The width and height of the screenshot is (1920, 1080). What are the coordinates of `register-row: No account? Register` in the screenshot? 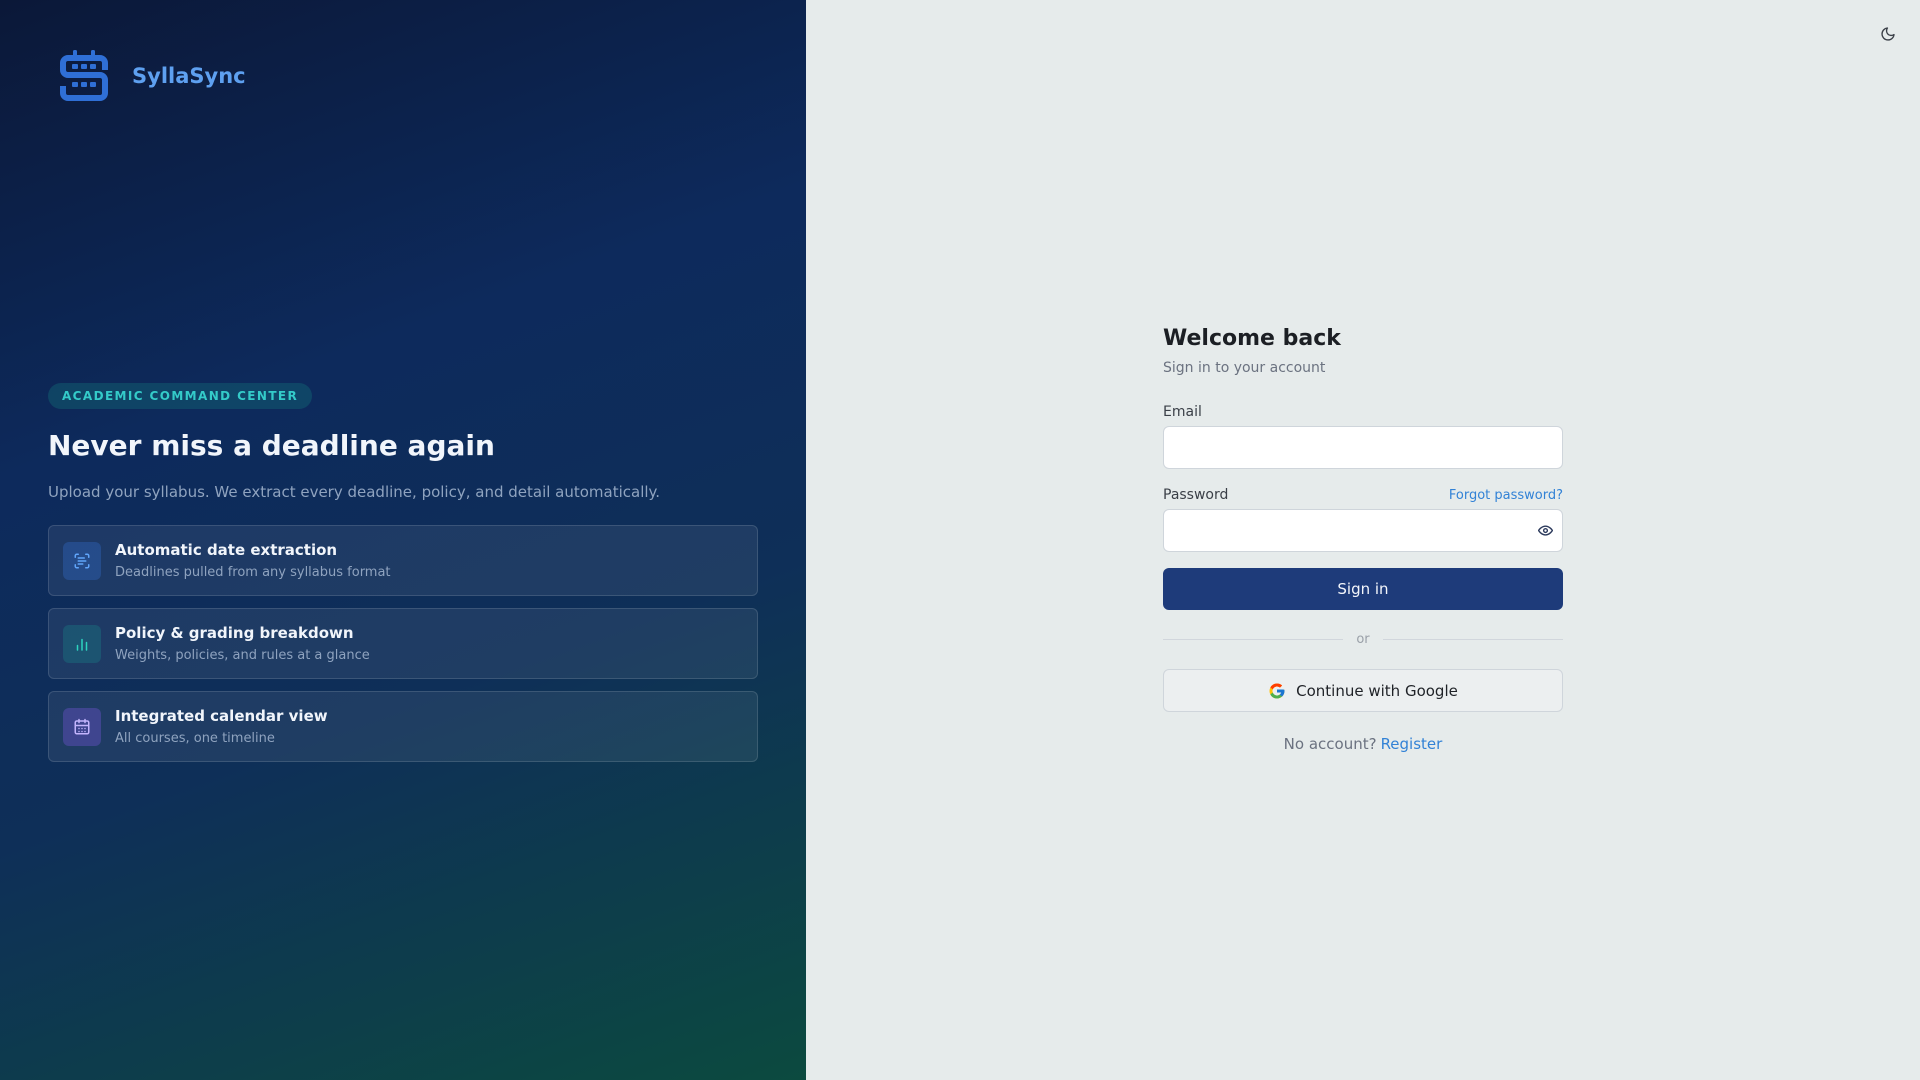 It's located at (1363, 744).